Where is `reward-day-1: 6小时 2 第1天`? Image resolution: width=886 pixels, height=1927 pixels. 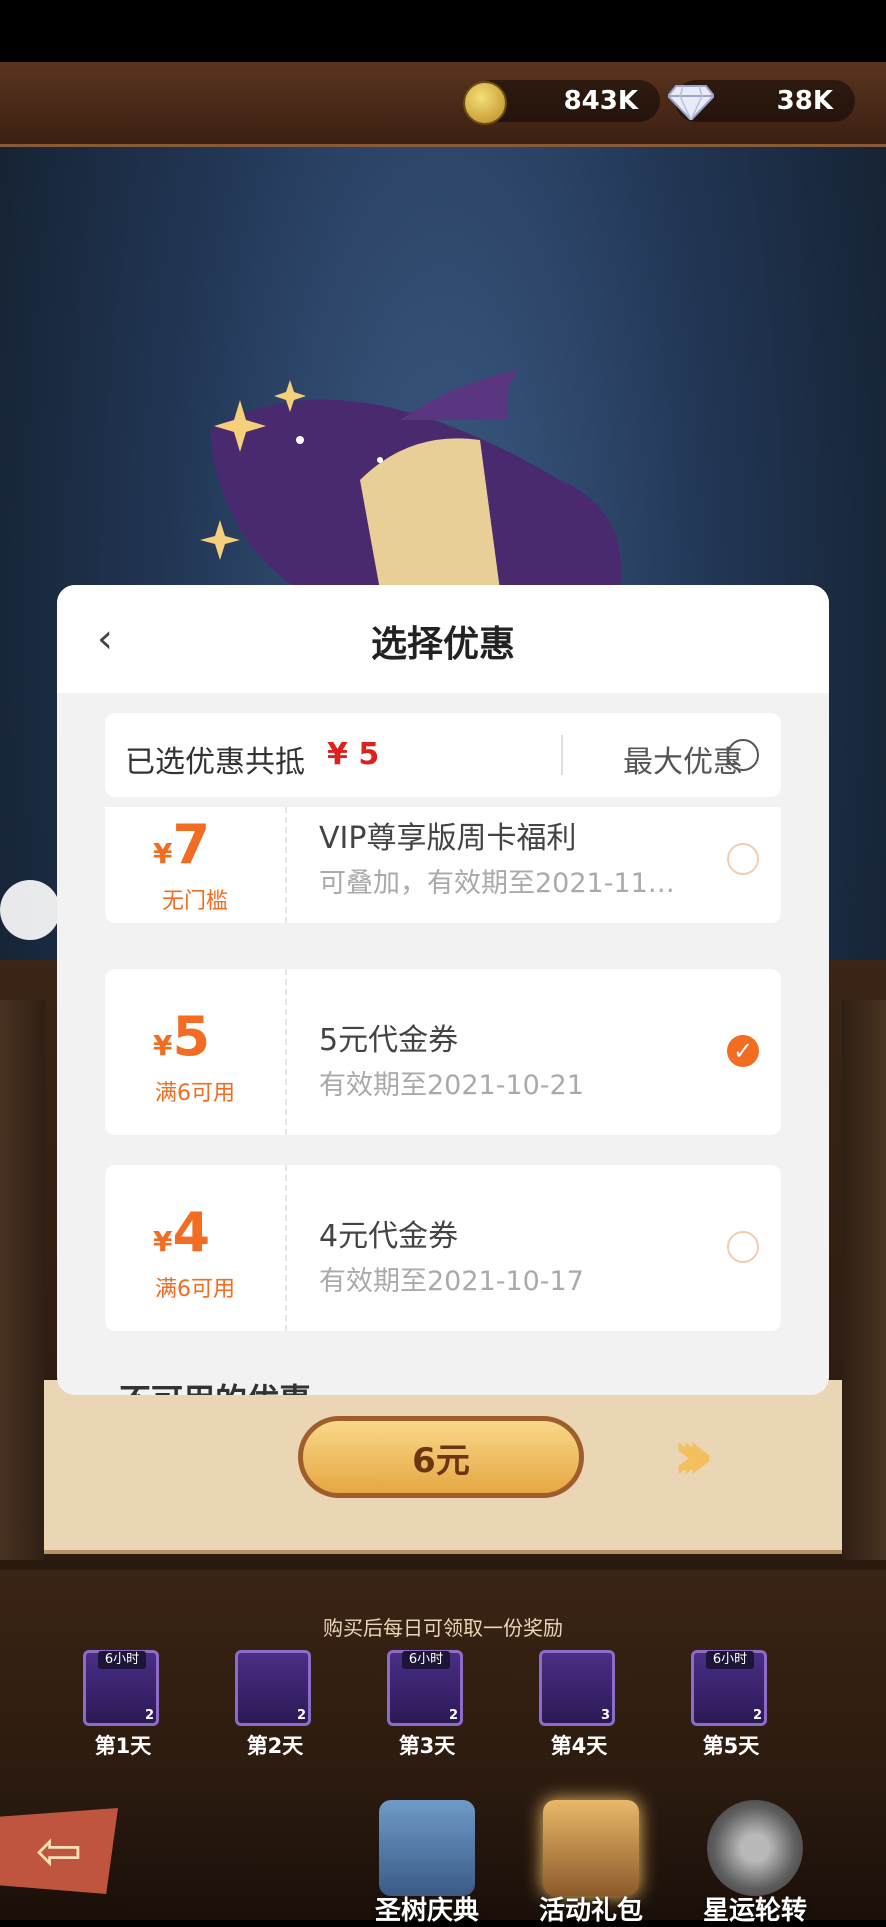
reward-day-1: 6小时 2 第1天 is located at coordinates (123, 1705).